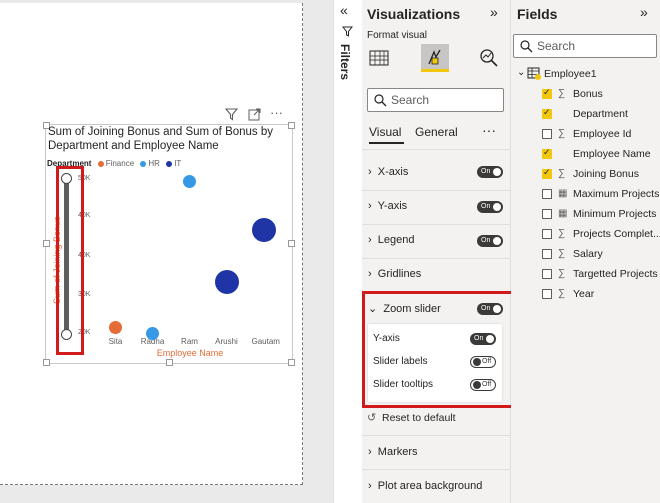 This screenshot has width=660, height=503. What do you see at coordinates (254, 116) in the screenshot?
I see `focus-mode-icon` at bounding box center [254, 116].